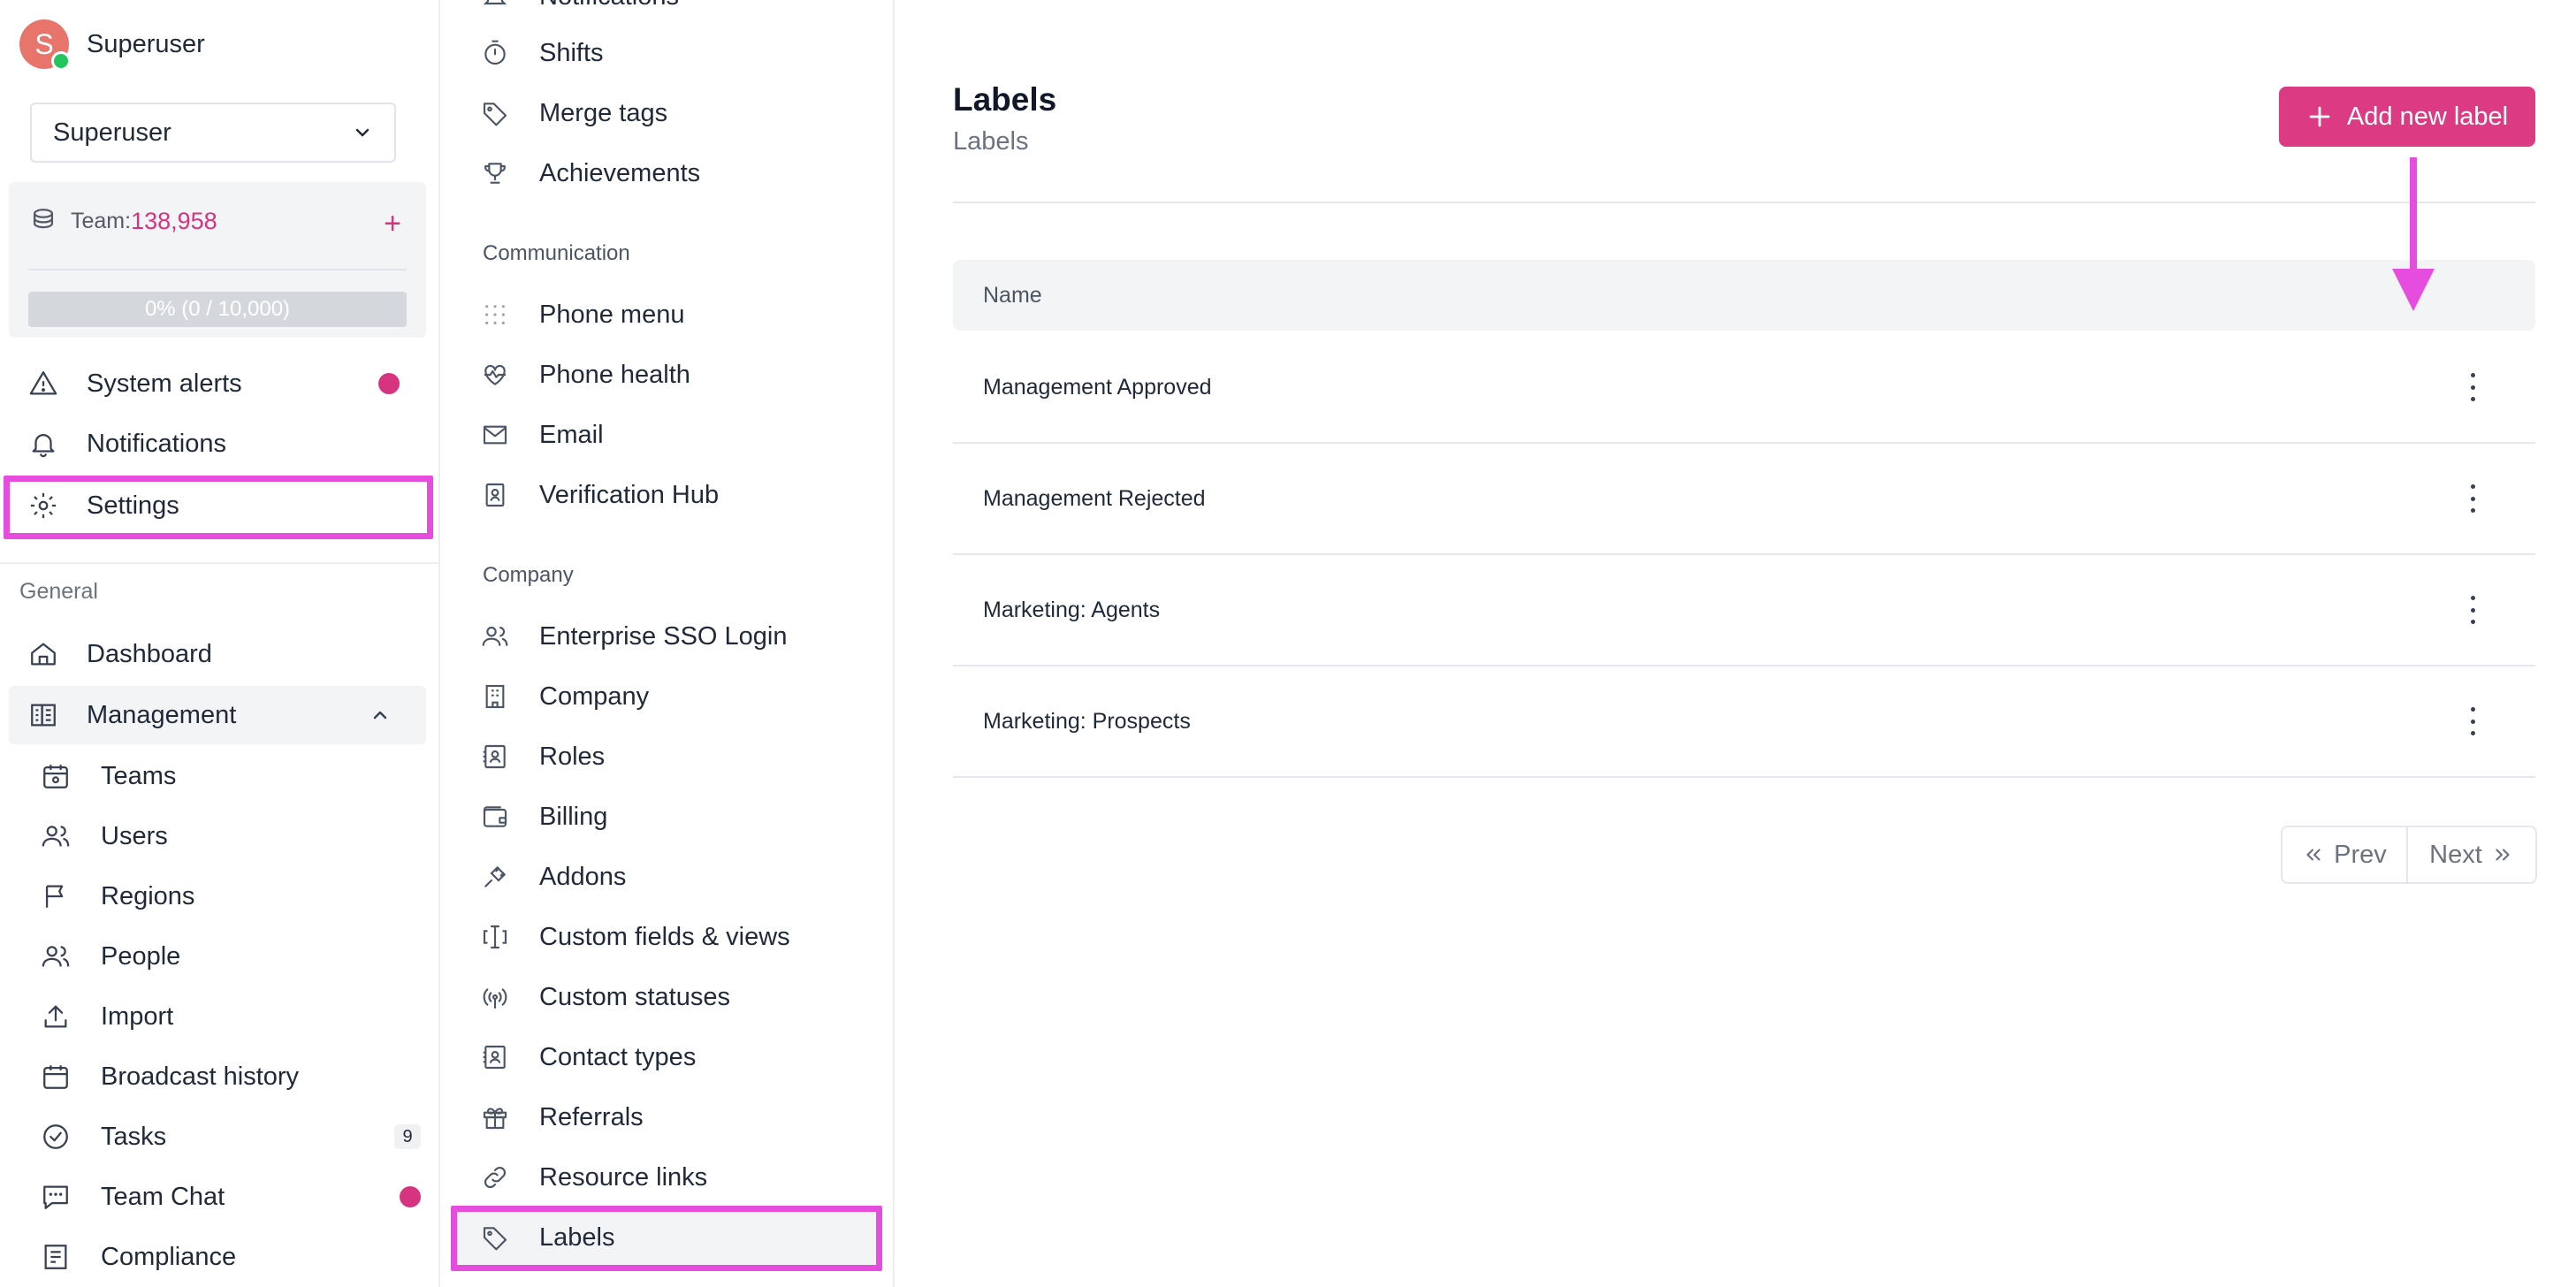 The width and height of the screenshot is (2576, 1287). I want to click on sidebar-item-compliance: Compliance, so click(231, 1256).